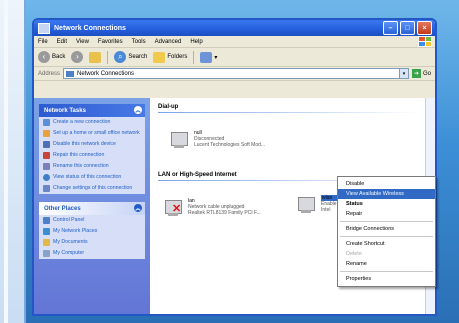  I want to click on forward-arrow-icon: ›, so click(77, 57).